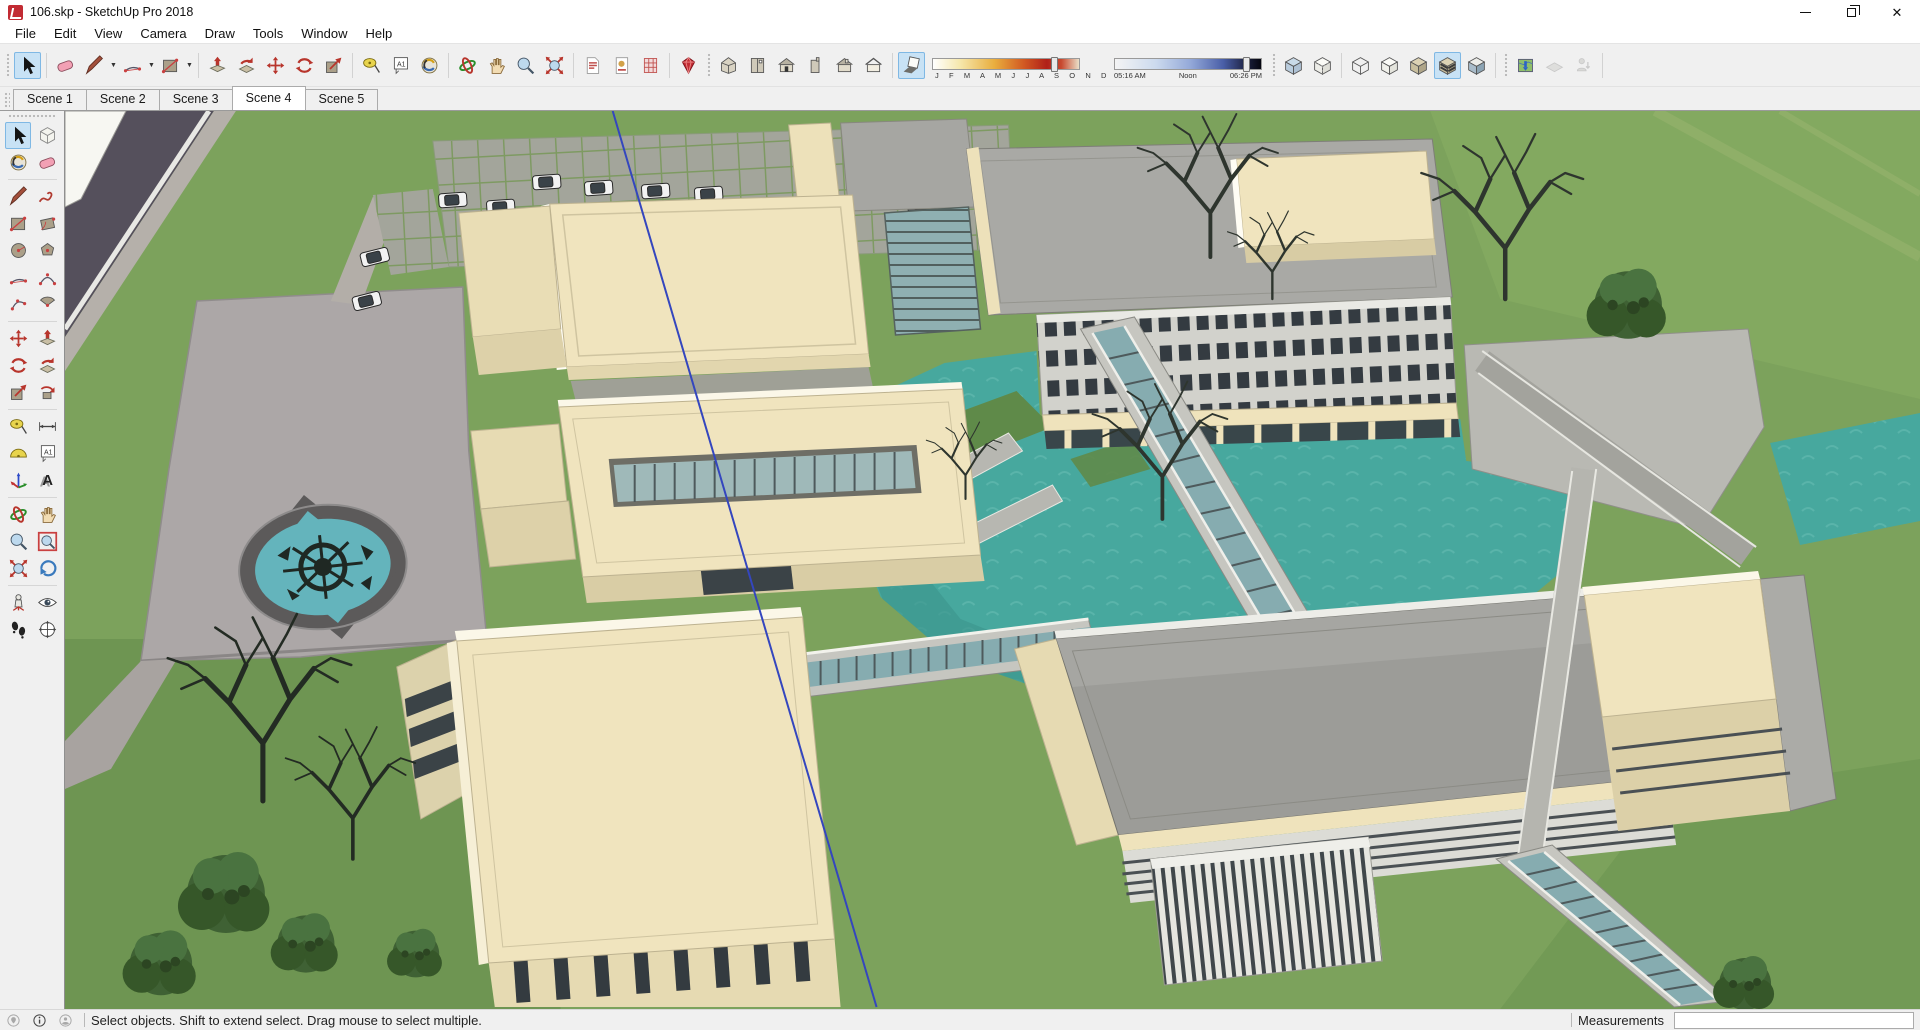 This screenshot has height=1030, width=1920. Describe the element at coordinates (757, 65) in the screenshot. I see `tool-housetop-button` at that location.